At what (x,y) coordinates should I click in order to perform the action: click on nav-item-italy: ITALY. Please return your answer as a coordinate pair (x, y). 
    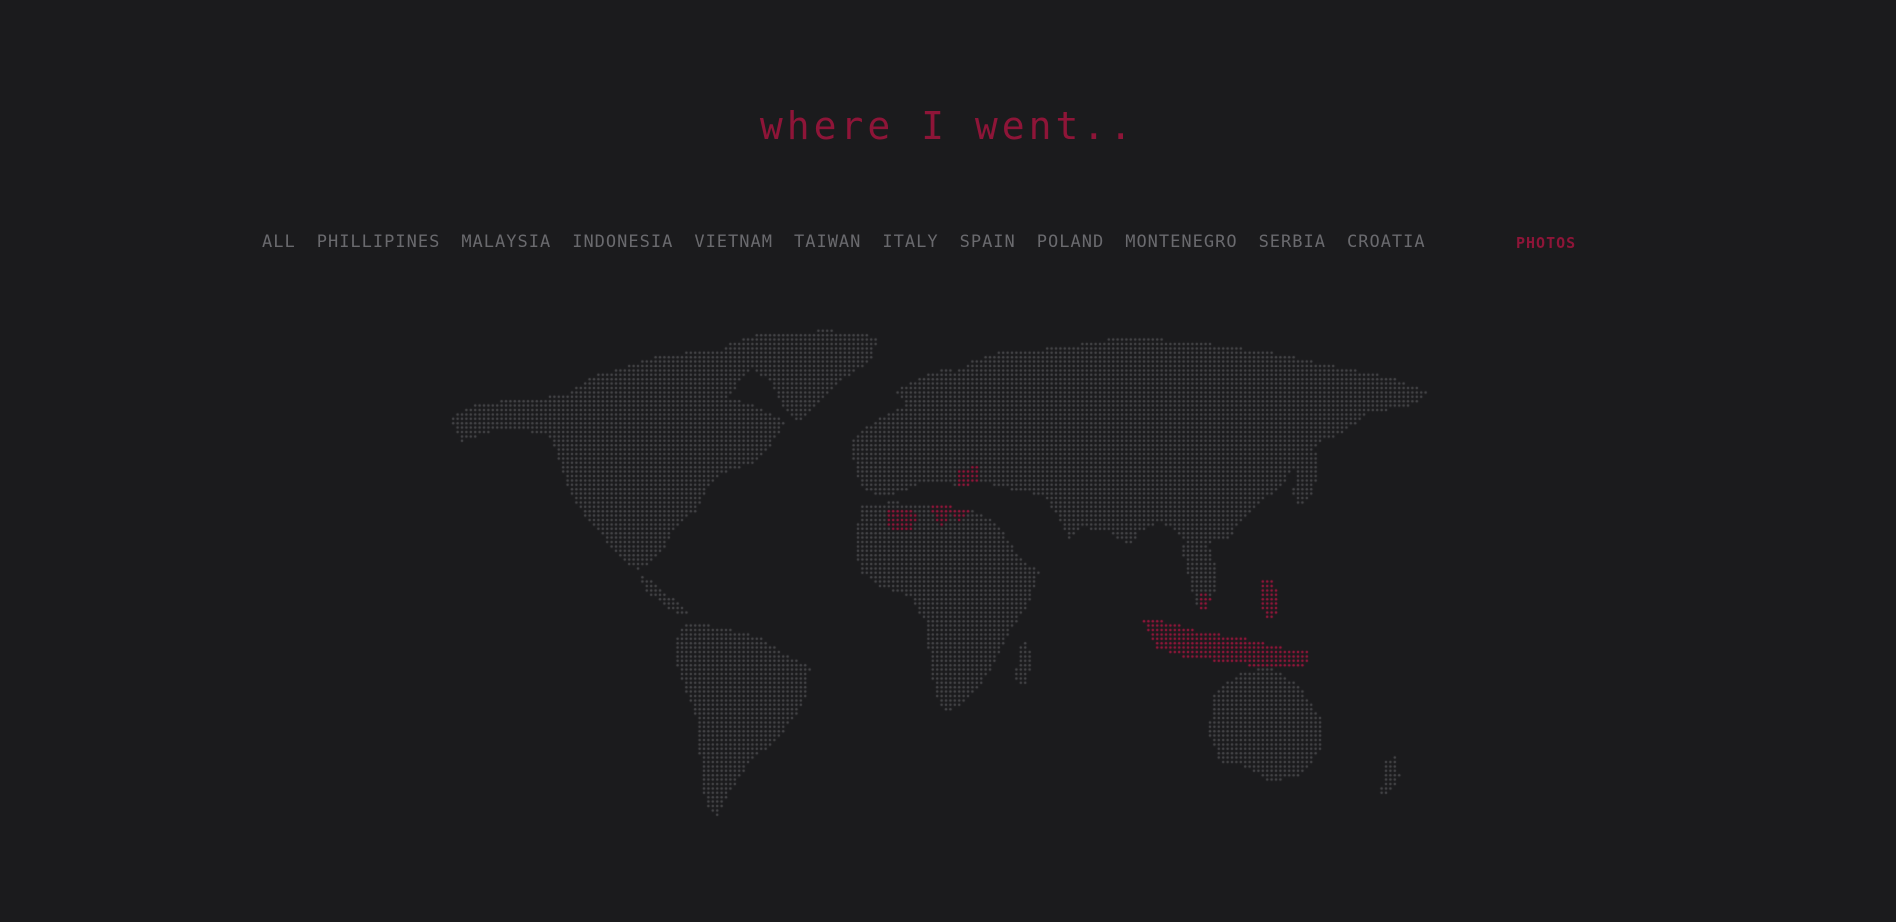
    Looking at the image, I should click on (910, 242).